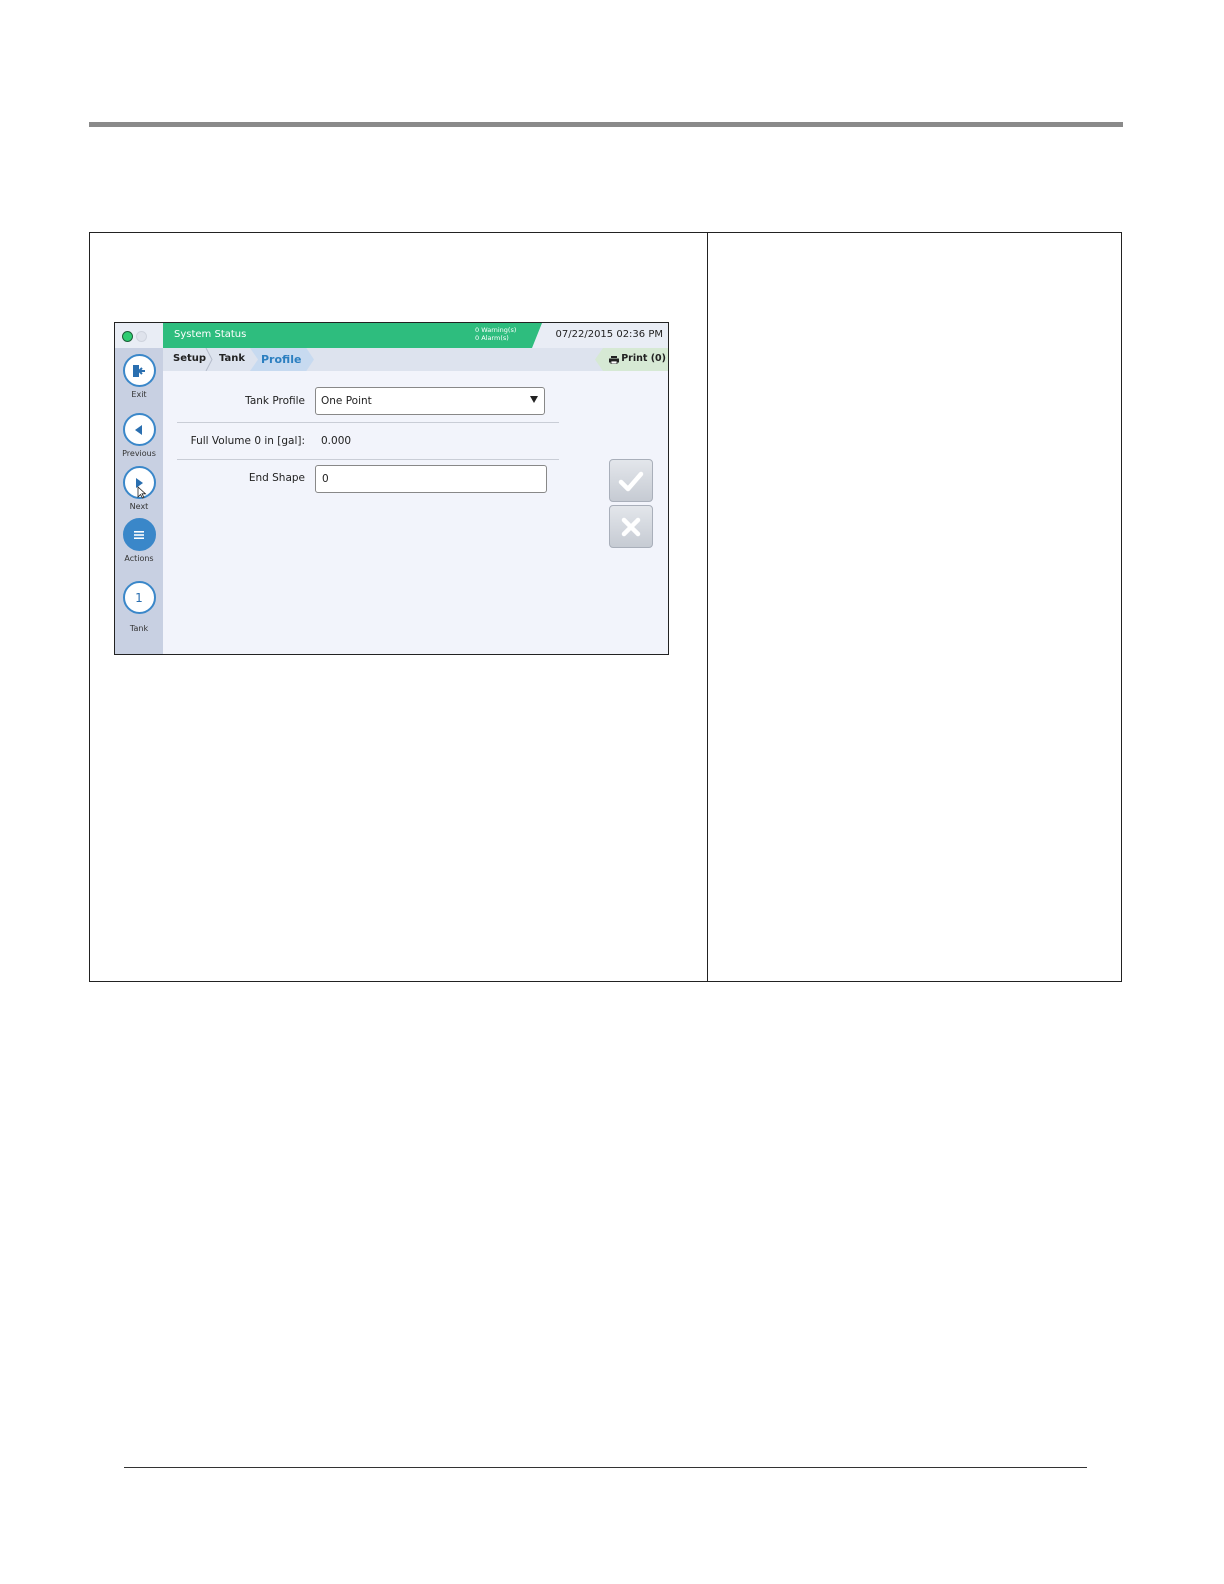 Image resolution: width=1224 pixels, height=1584 pixels. I want to click on warning-alarm-counts: 0 Warning(s) 0 Alarm(s), so click(495, 334).